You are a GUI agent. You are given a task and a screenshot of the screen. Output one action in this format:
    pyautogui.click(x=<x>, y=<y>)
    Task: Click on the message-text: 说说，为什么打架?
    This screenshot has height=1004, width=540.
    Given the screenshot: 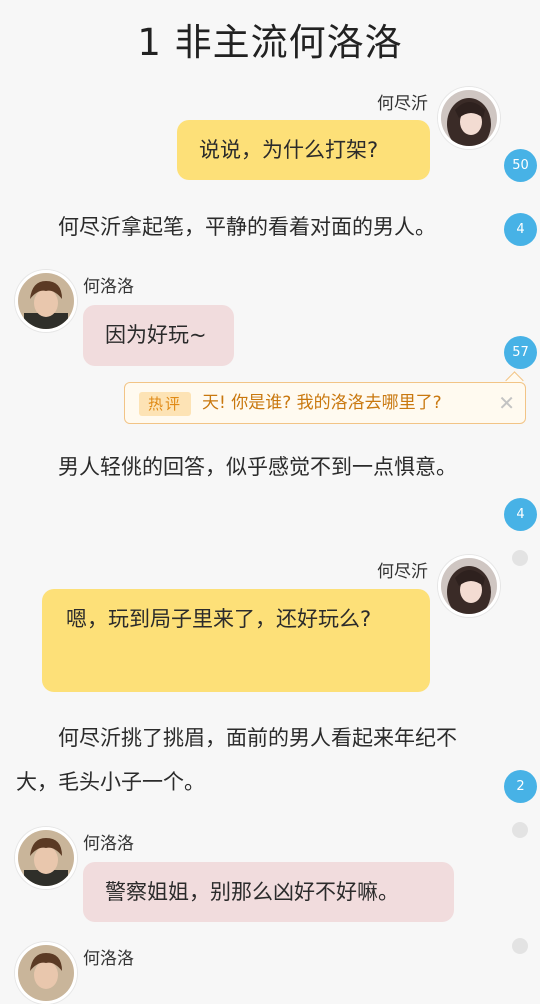 What is the action you would take?
    pyautogui.click(x=289, y=150)
    